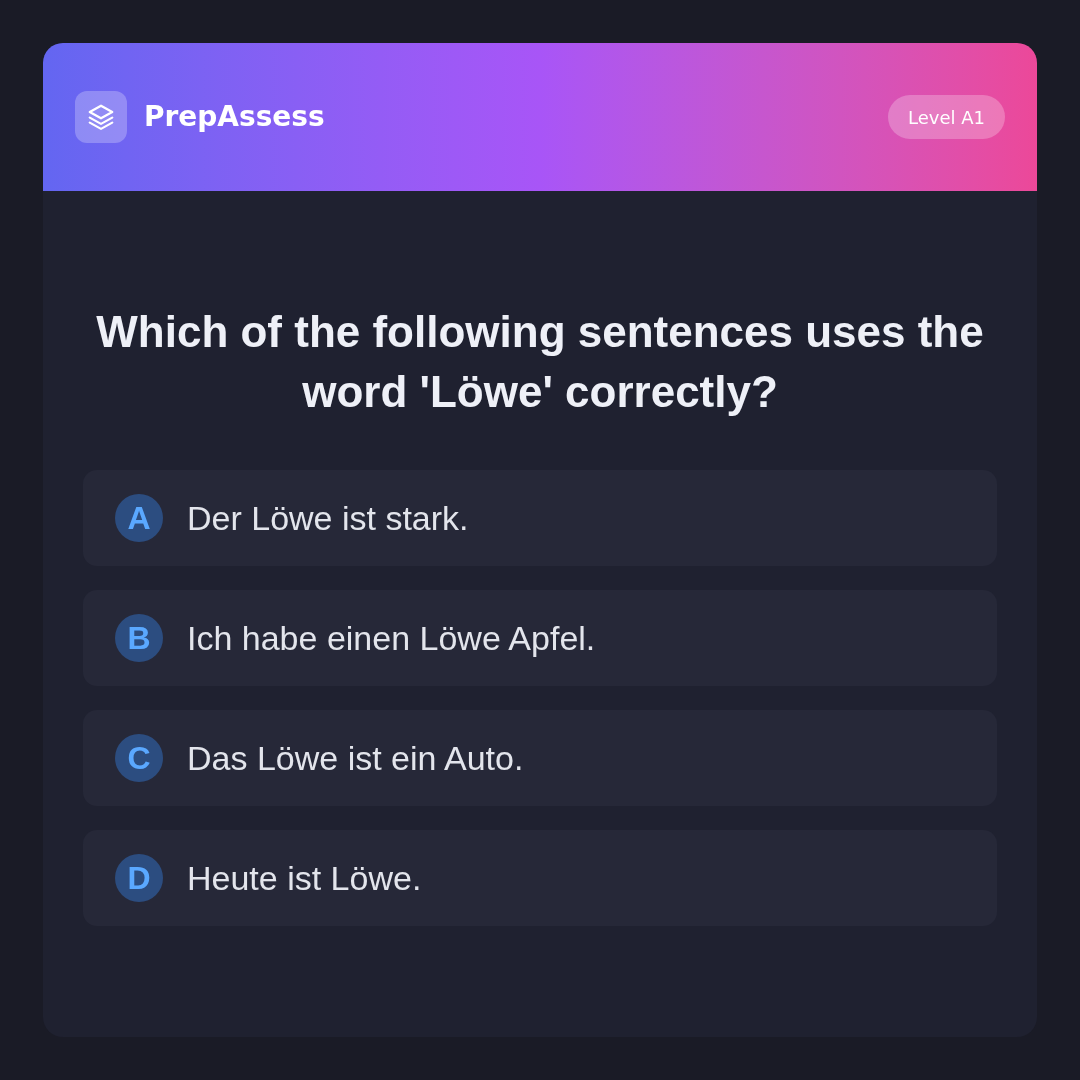 The width and height of the screenshot is (1080, 1080). I want to click on layers-icon, so click(101, 117).